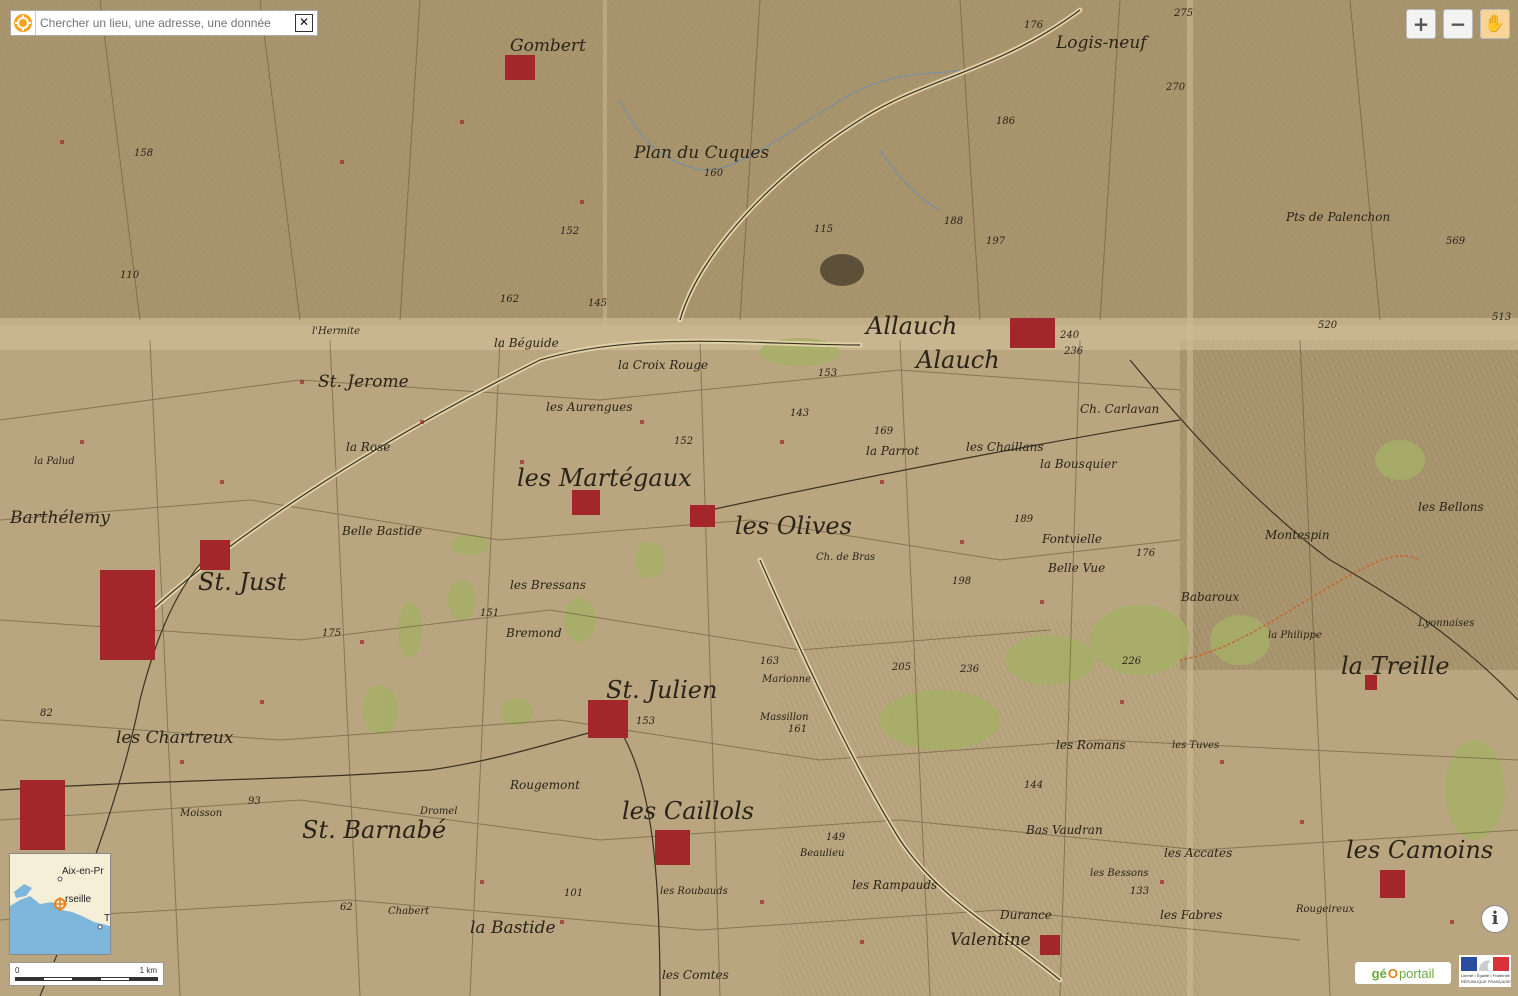 Image resolution: width=1518 pixels, height=996 pixels. What do you see at coordinates (1078, 464) in the screenshot?
I see `place-label: la Bousquier` at bounding box center [1078, 464].